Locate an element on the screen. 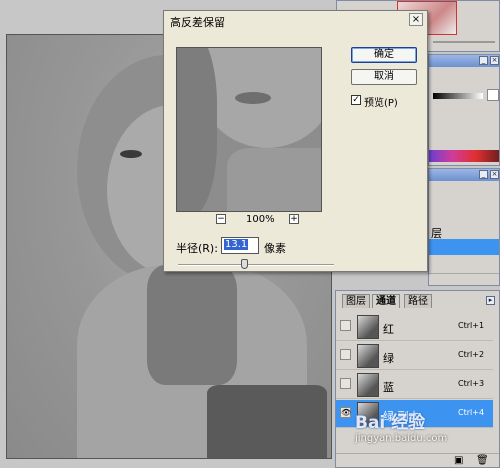  channel-shortcut: Ctrl+2 is located at coordinates (471, 354).